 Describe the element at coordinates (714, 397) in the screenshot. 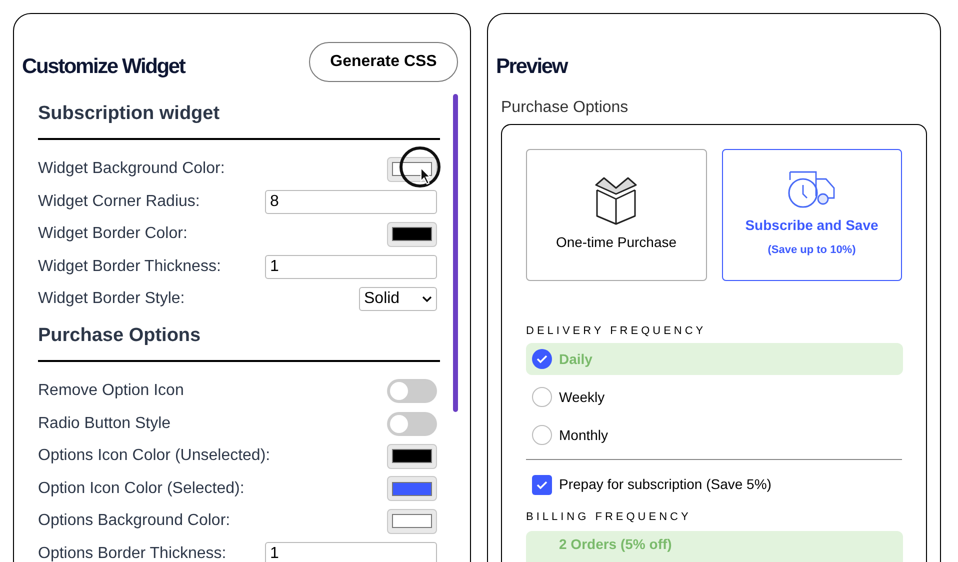

I see `frequency-option: Weekly` at that location.